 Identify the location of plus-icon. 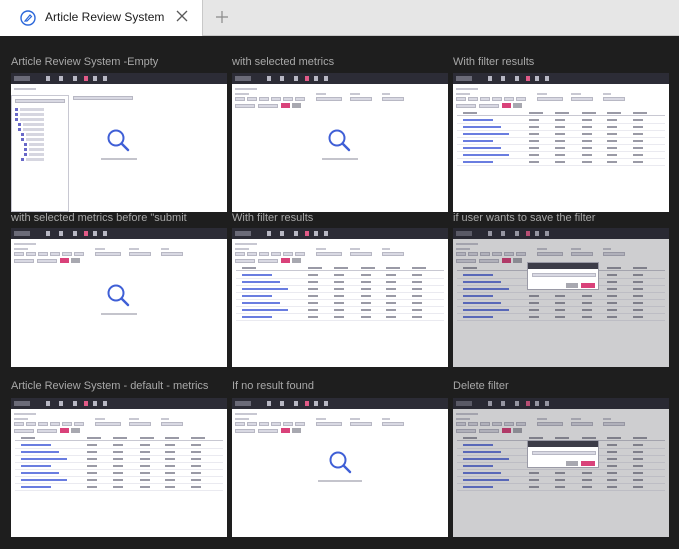
(222, 17).